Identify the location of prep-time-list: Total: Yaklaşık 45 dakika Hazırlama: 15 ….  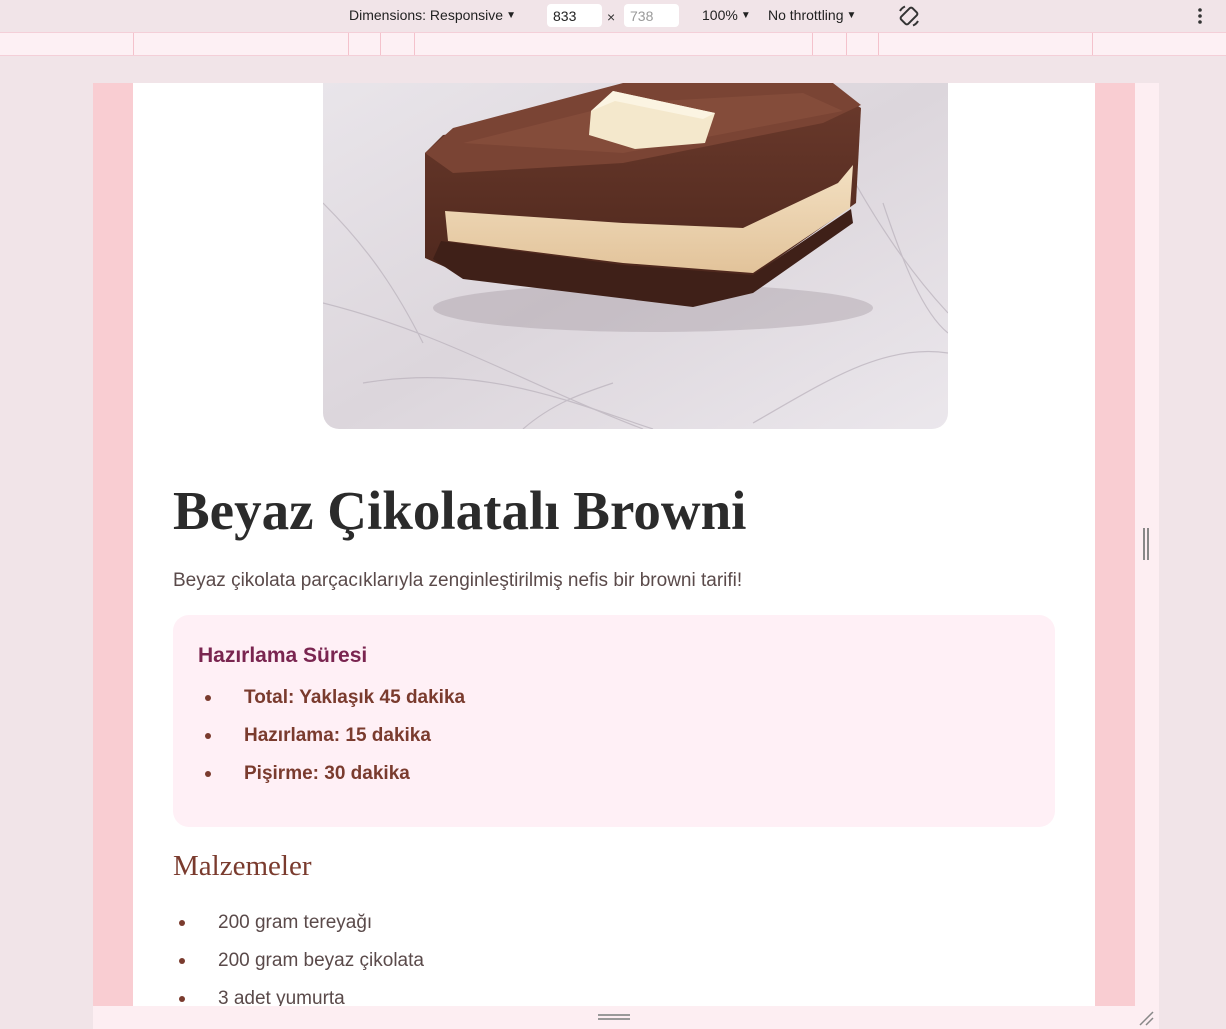
(331, 744).